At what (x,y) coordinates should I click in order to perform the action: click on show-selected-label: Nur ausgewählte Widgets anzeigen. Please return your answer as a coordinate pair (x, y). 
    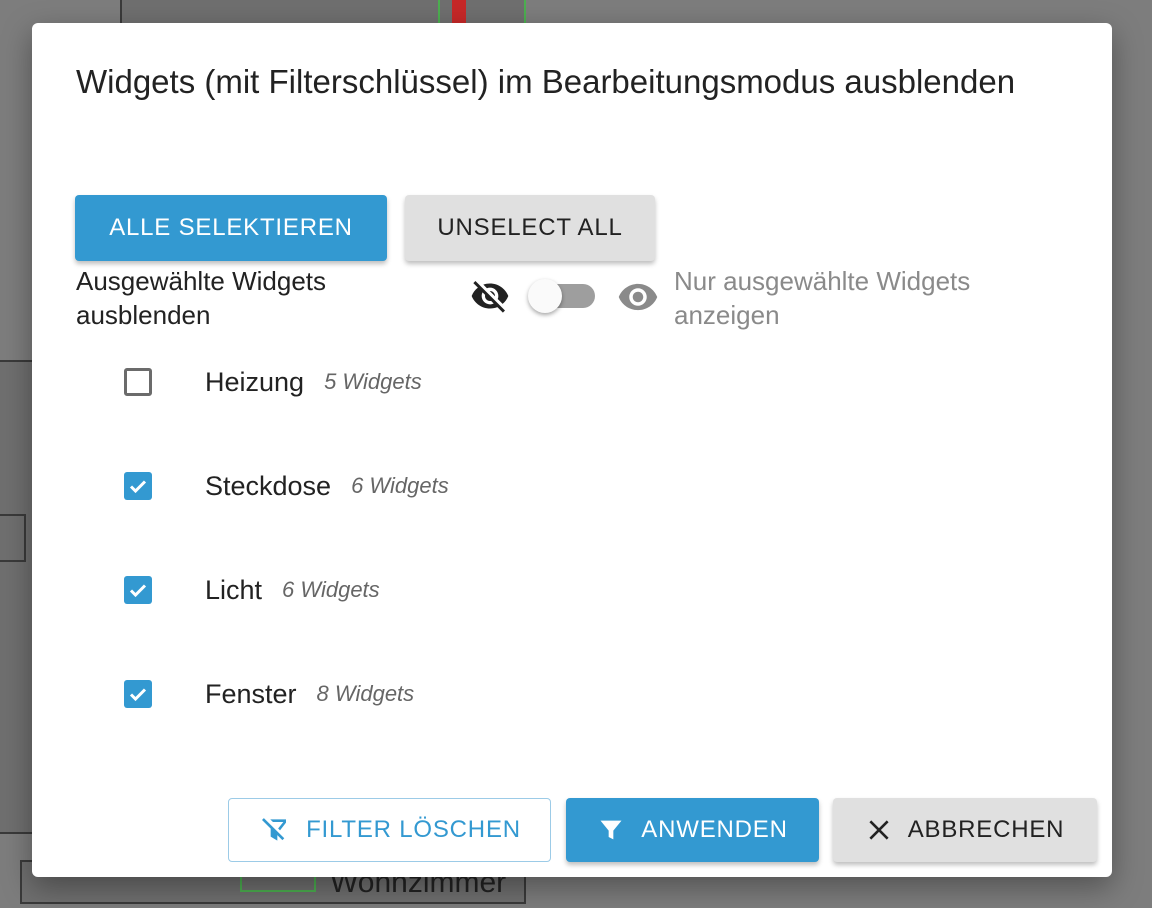
    Looking at the image, I should click on (822, 298).